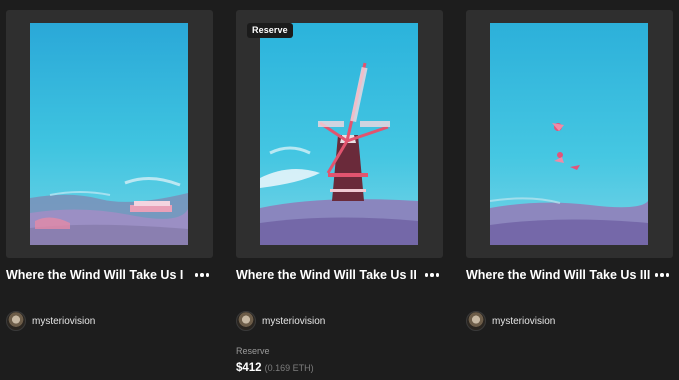 This screenshot has width=679, height=380. I want to click on card-title: Where the Wind Will Take Us I, so click(96, 275).